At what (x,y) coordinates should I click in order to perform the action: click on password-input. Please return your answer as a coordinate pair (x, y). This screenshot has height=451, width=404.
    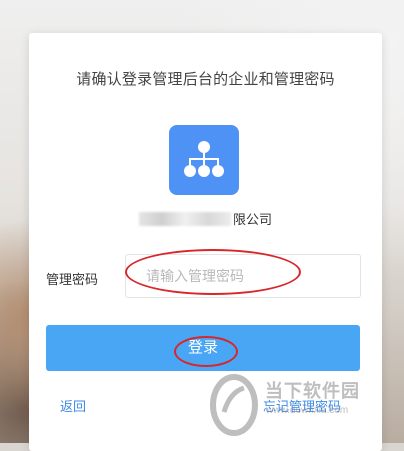
    Looking at the image, I should click on (243, 276).